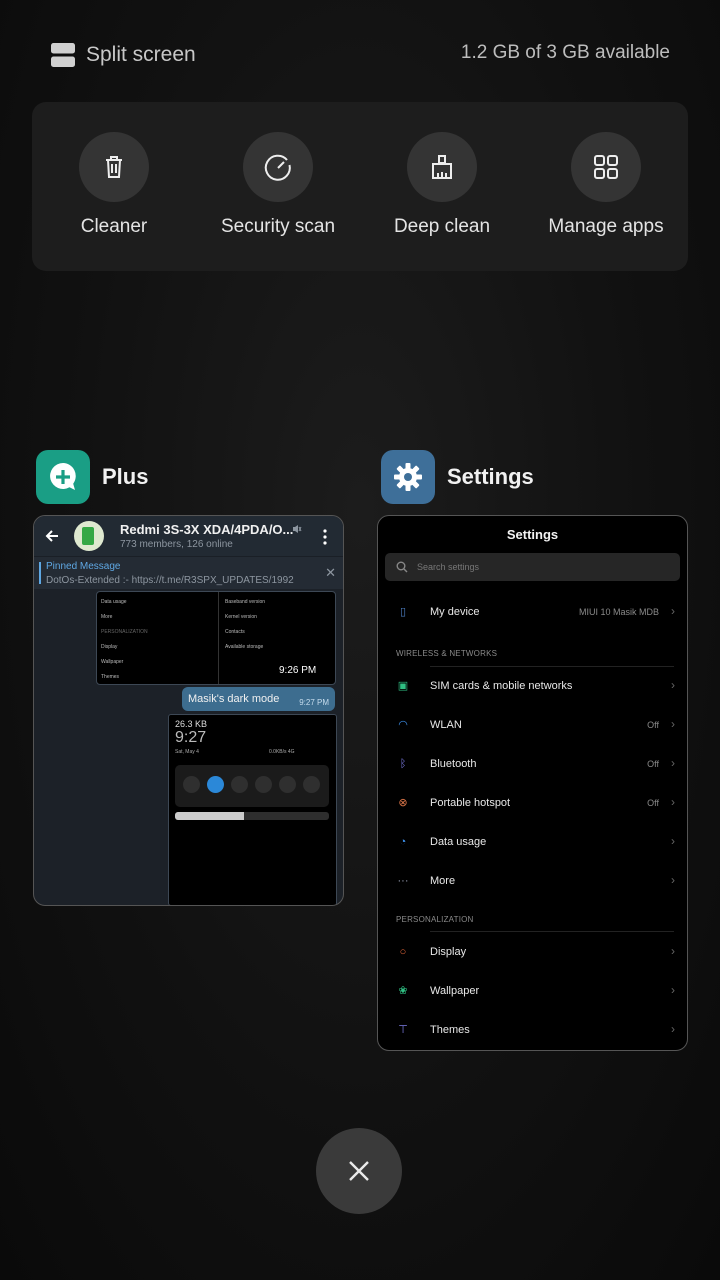 This screenshot has width=720, height=1280. I want to click on quick-settings-row, so click(252, 786).